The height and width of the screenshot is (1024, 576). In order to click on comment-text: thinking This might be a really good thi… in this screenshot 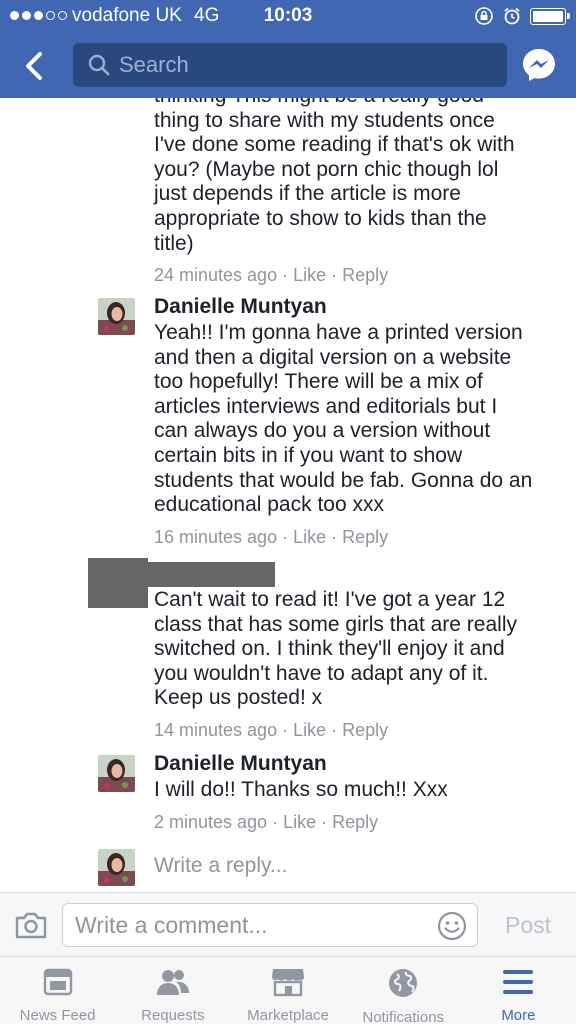, I will do `click(359, 177)`.